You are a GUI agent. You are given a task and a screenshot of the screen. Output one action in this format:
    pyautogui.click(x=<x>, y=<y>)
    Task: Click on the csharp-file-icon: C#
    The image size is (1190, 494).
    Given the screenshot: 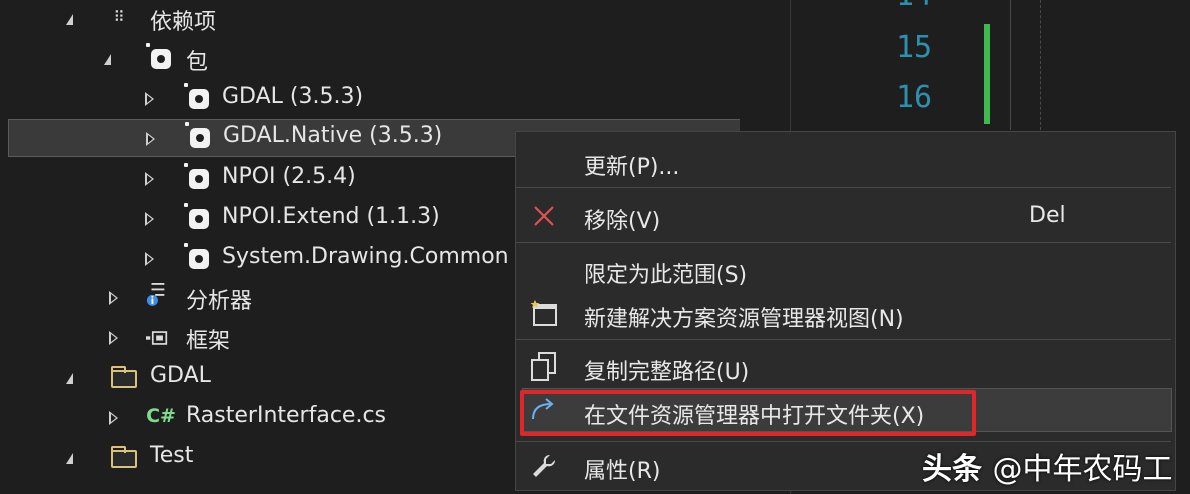 What is the action you would take?
    pyautogui.click(x=161, y=416)
    